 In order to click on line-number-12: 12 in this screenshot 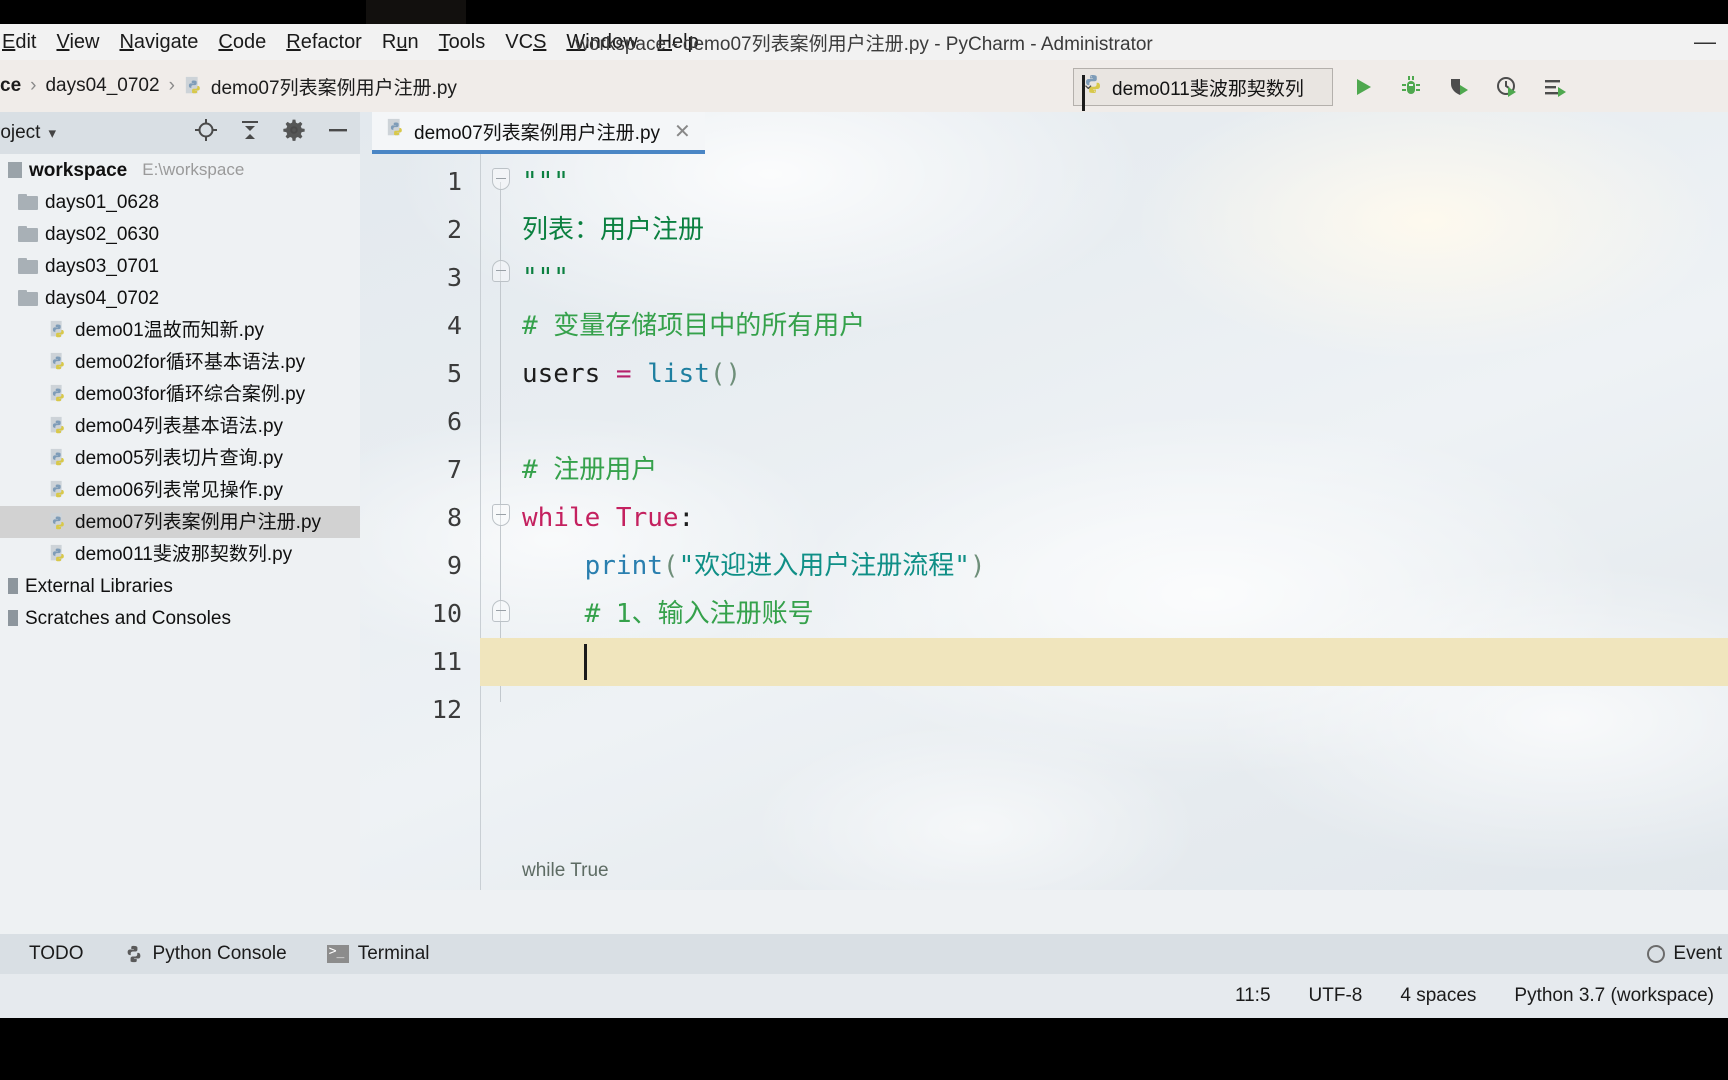, I will do `click(447, 710)`.